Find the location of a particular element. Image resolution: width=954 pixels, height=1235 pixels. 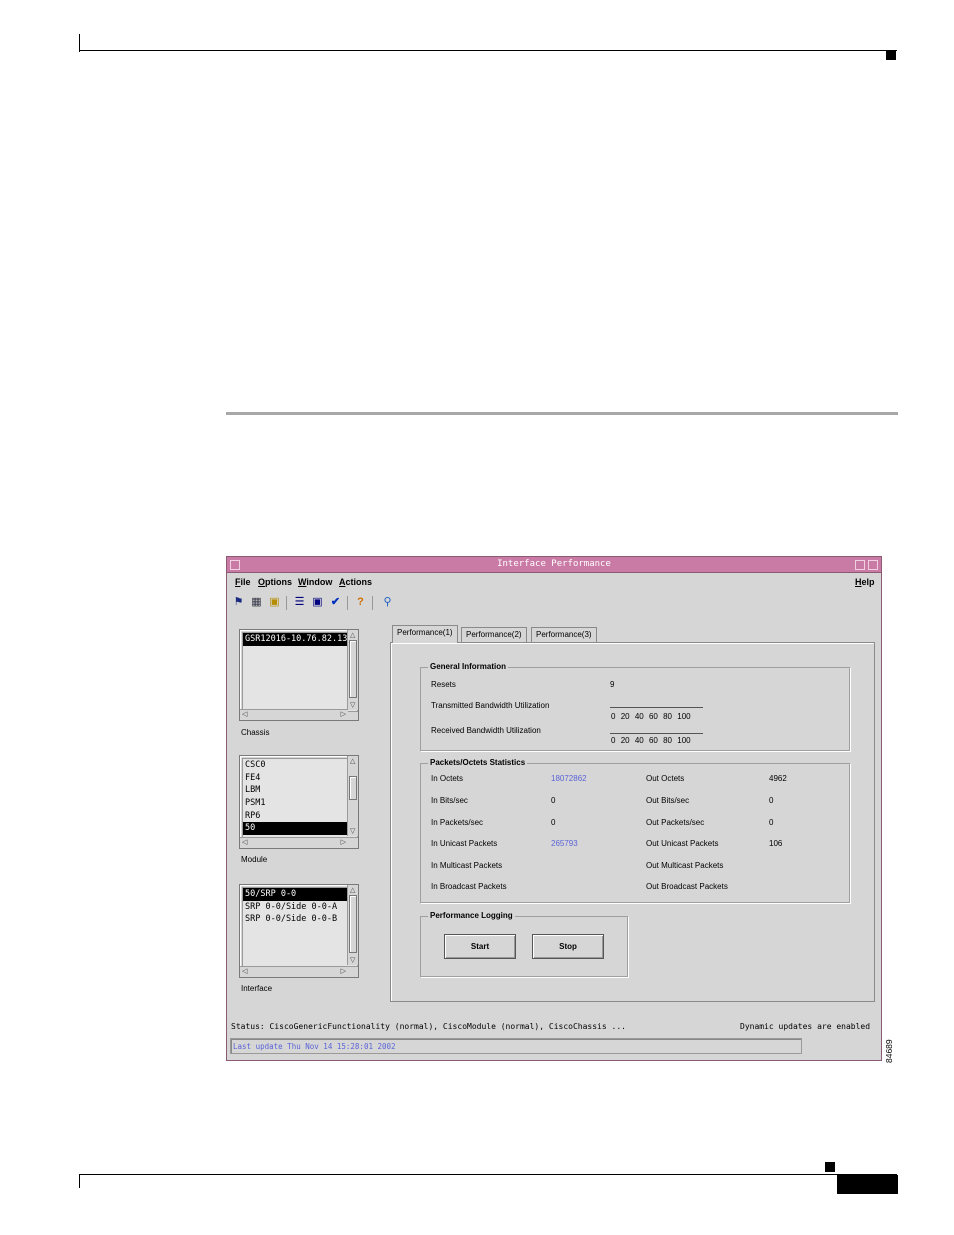

menu-help: Help is located at coordinates (865, 582).